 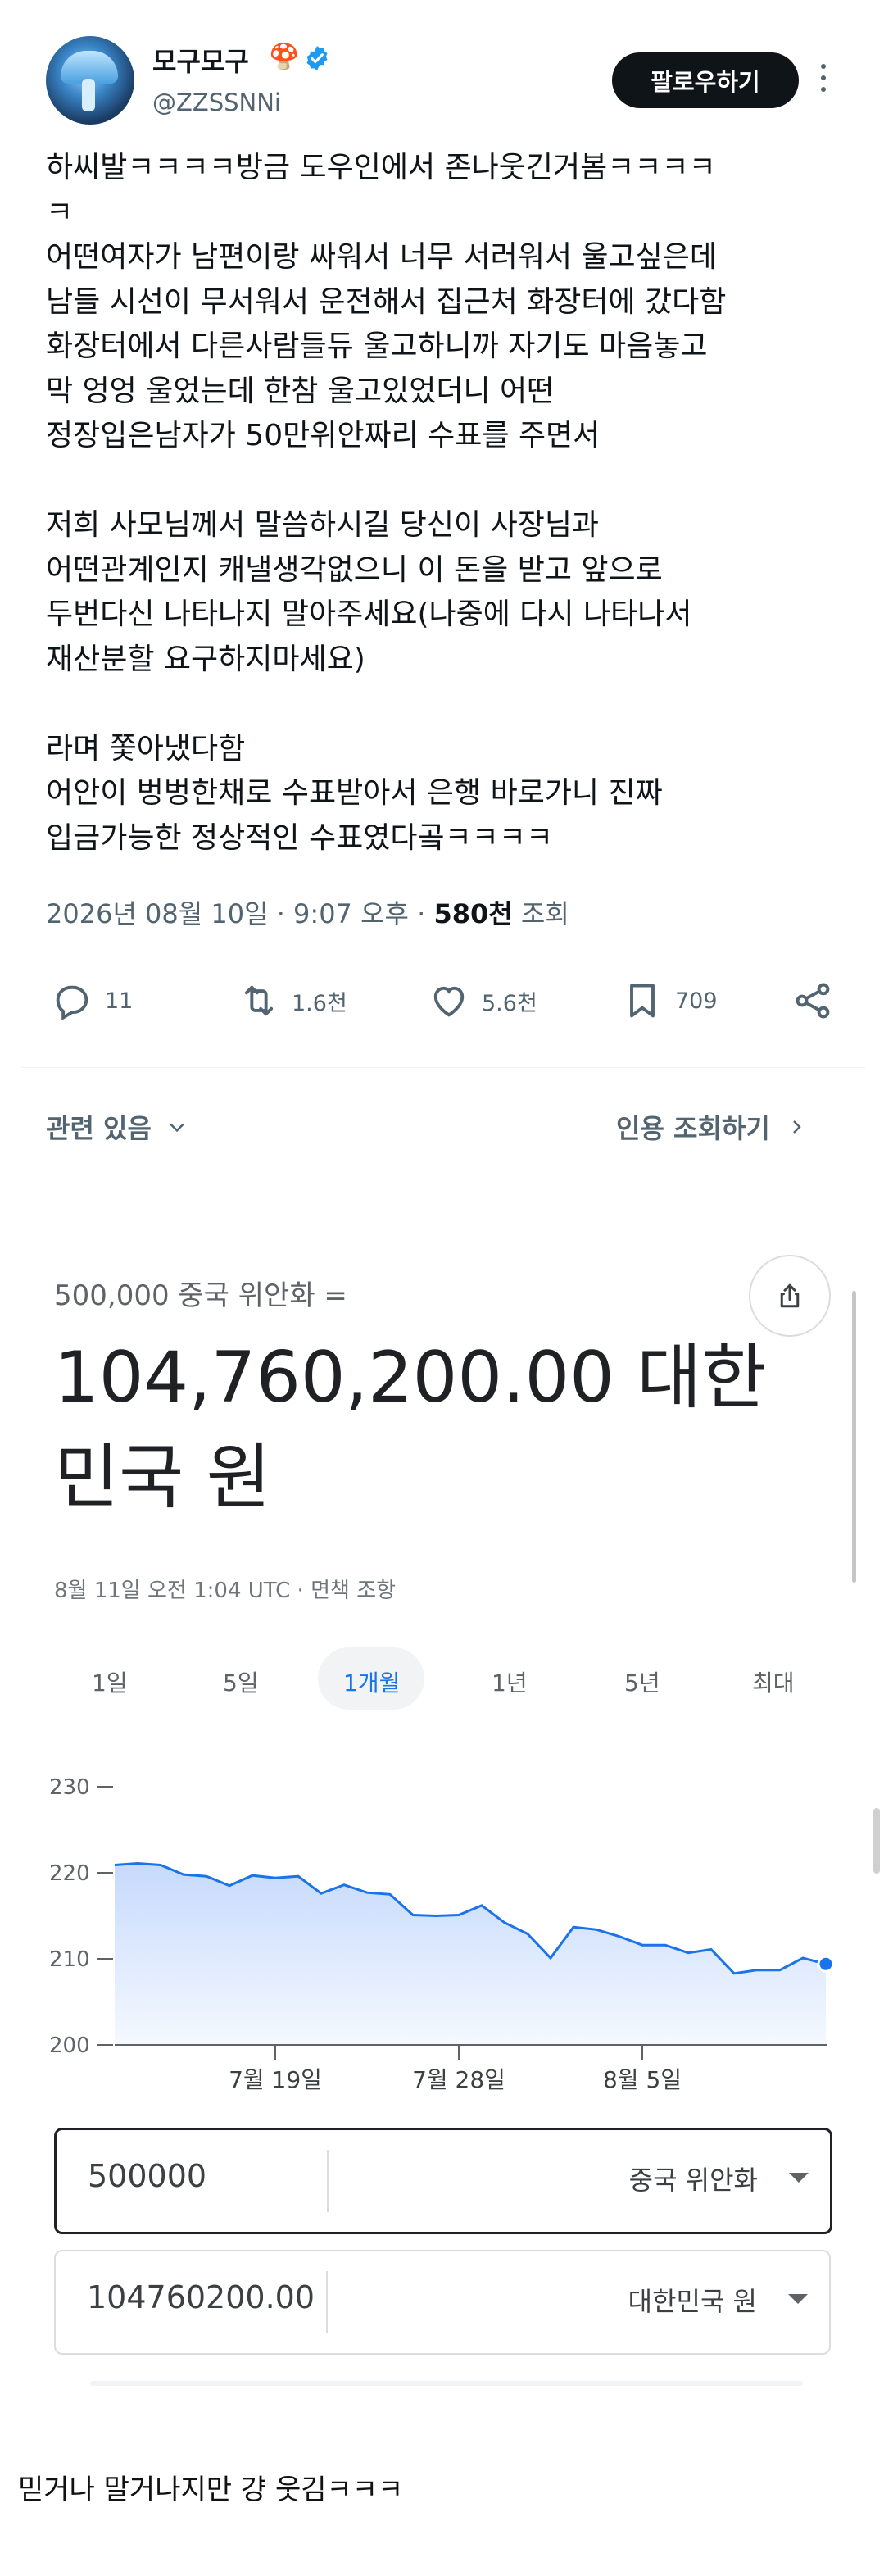 What do you see at coordinates (693, 2300) in the screenshot?
I see `to-currency-select: 대한민국 원` at bounding box center [693, 2300].